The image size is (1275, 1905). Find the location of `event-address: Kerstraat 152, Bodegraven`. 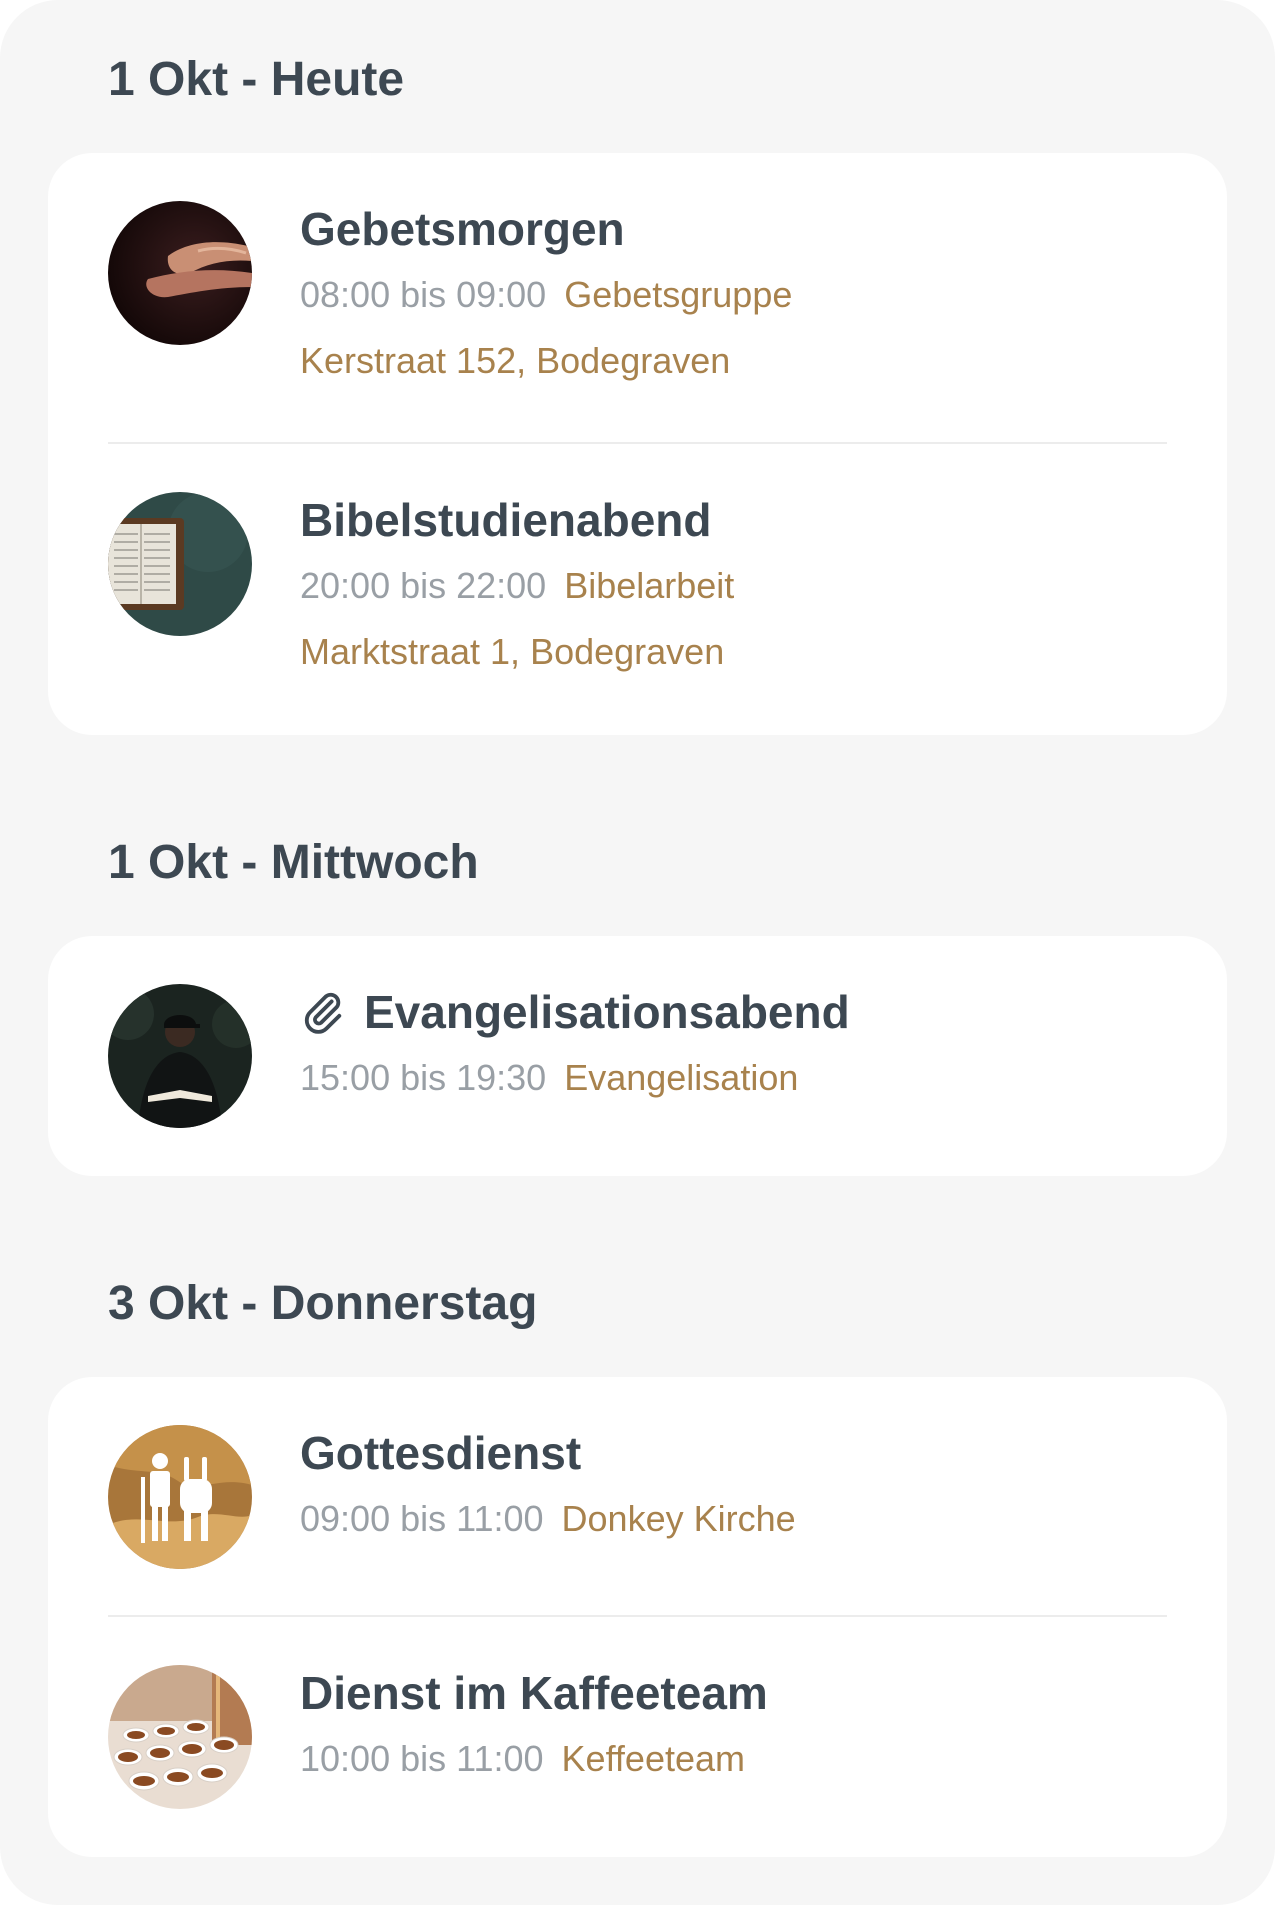

event-address: Kerstraat 152, Bodegraven is located at coordinates (515, 361).